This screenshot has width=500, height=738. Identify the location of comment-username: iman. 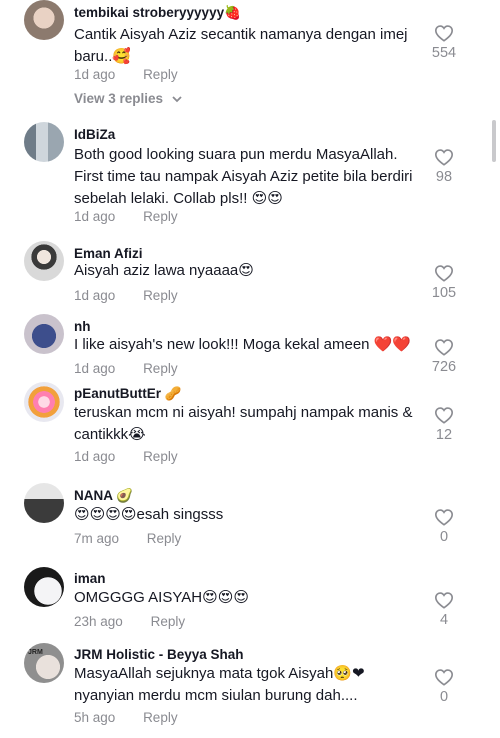
(90, 578).